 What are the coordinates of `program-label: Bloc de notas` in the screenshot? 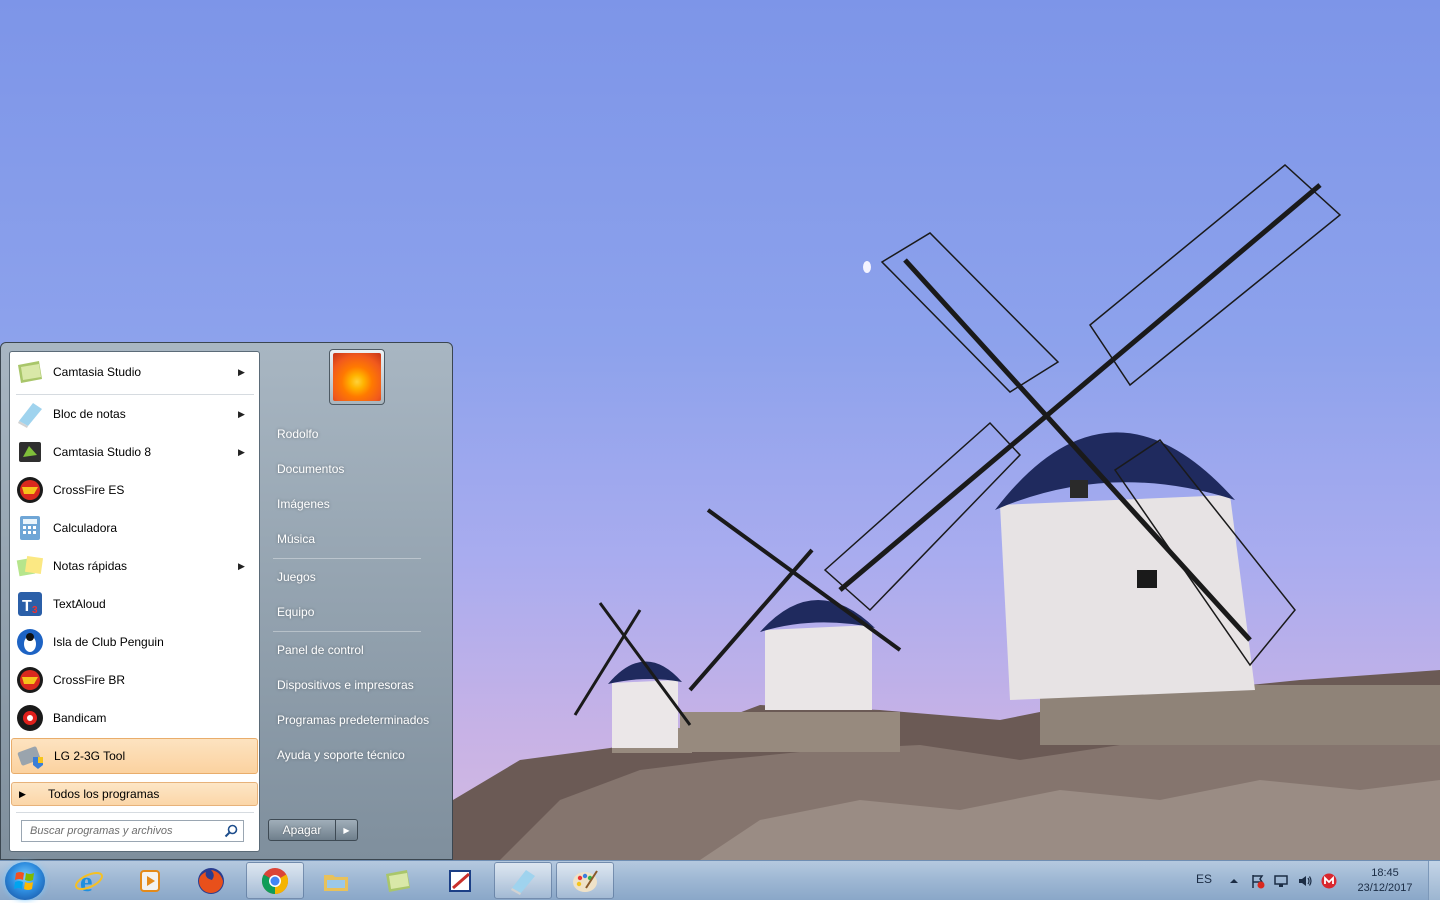 It's located at (89, 414).